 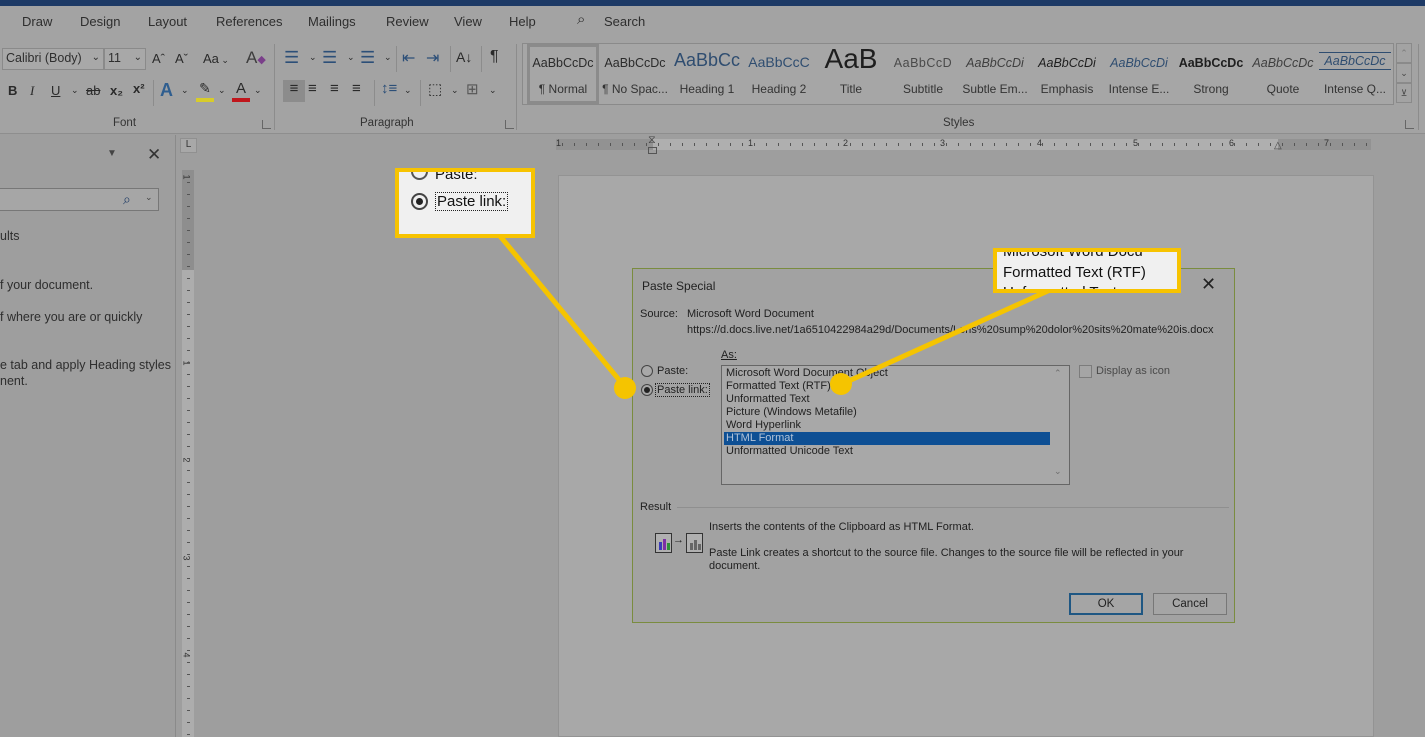 What do you see at coordinates (841, 384) in the screenshot?
I see `callout-dot-rtf` at bounding box center [841, 384].